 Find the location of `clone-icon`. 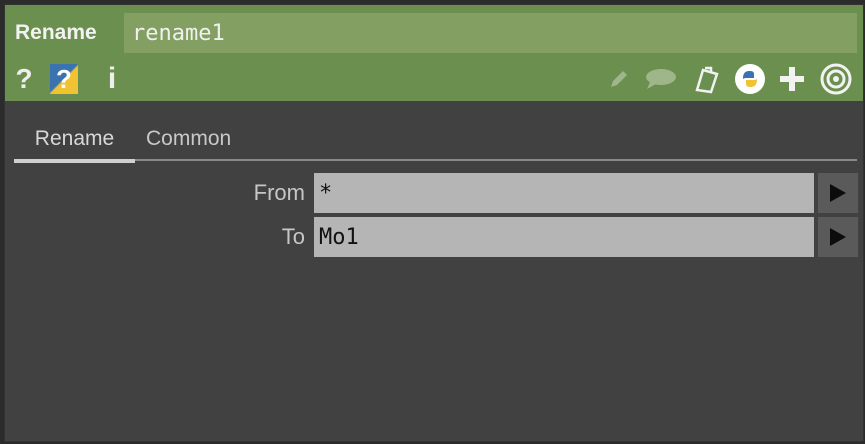

clone-icon is located at coordinates (706, 79).